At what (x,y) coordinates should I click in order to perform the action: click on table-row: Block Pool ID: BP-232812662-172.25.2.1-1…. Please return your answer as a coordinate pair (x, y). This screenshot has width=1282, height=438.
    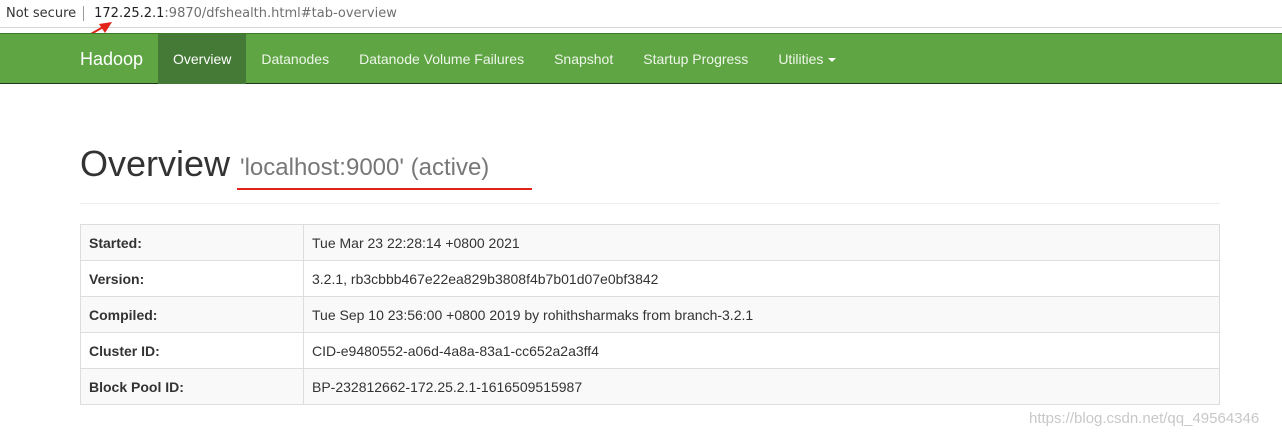
    Looking at the image, I should click on (650, 386).